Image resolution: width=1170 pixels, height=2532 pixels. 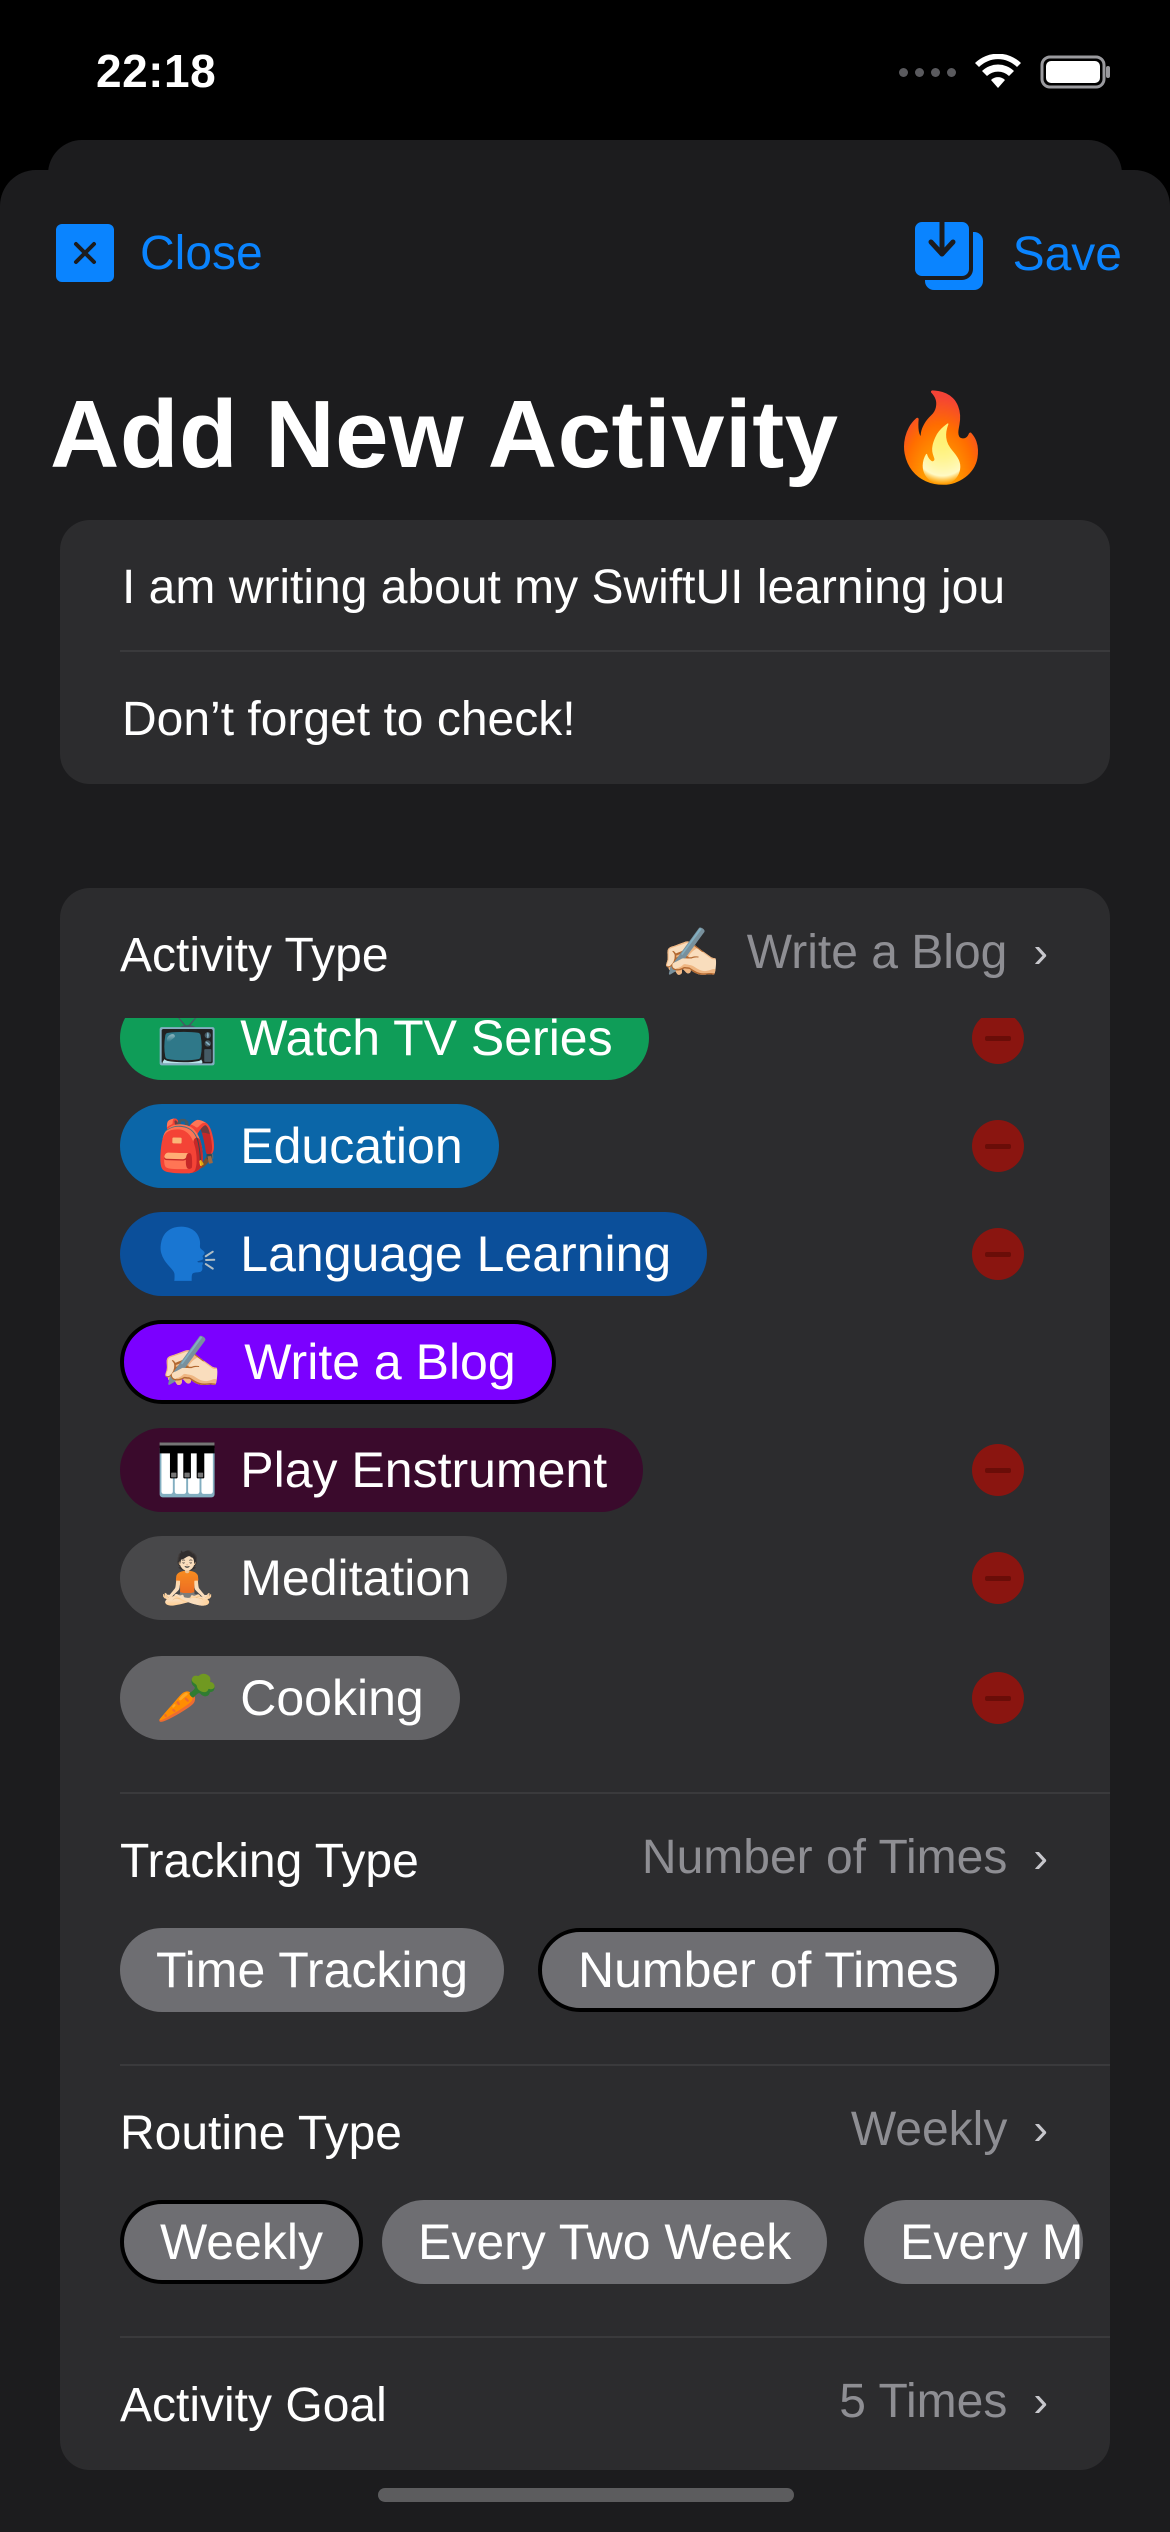 I want to click on activity-type-value-emoji: ✍🏻, so click(x=691, y=953).